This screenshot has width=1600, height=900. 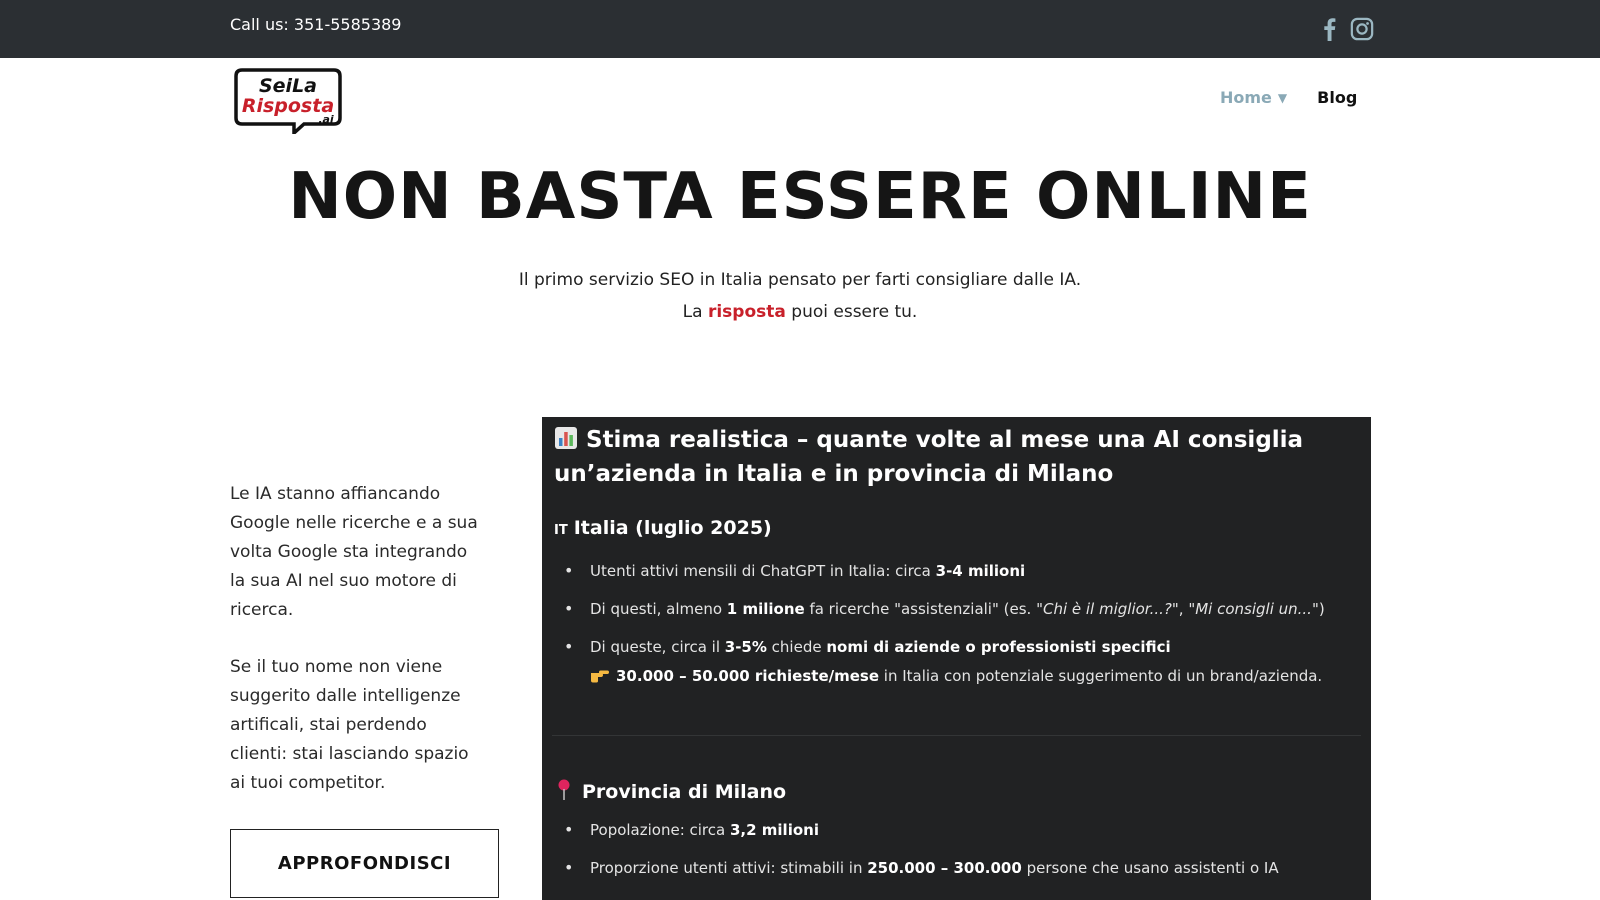 What do you see at coordinates (561, 530) in the screenshot?
I see `flag-it-label: IT` at bounding box center [561, 530].